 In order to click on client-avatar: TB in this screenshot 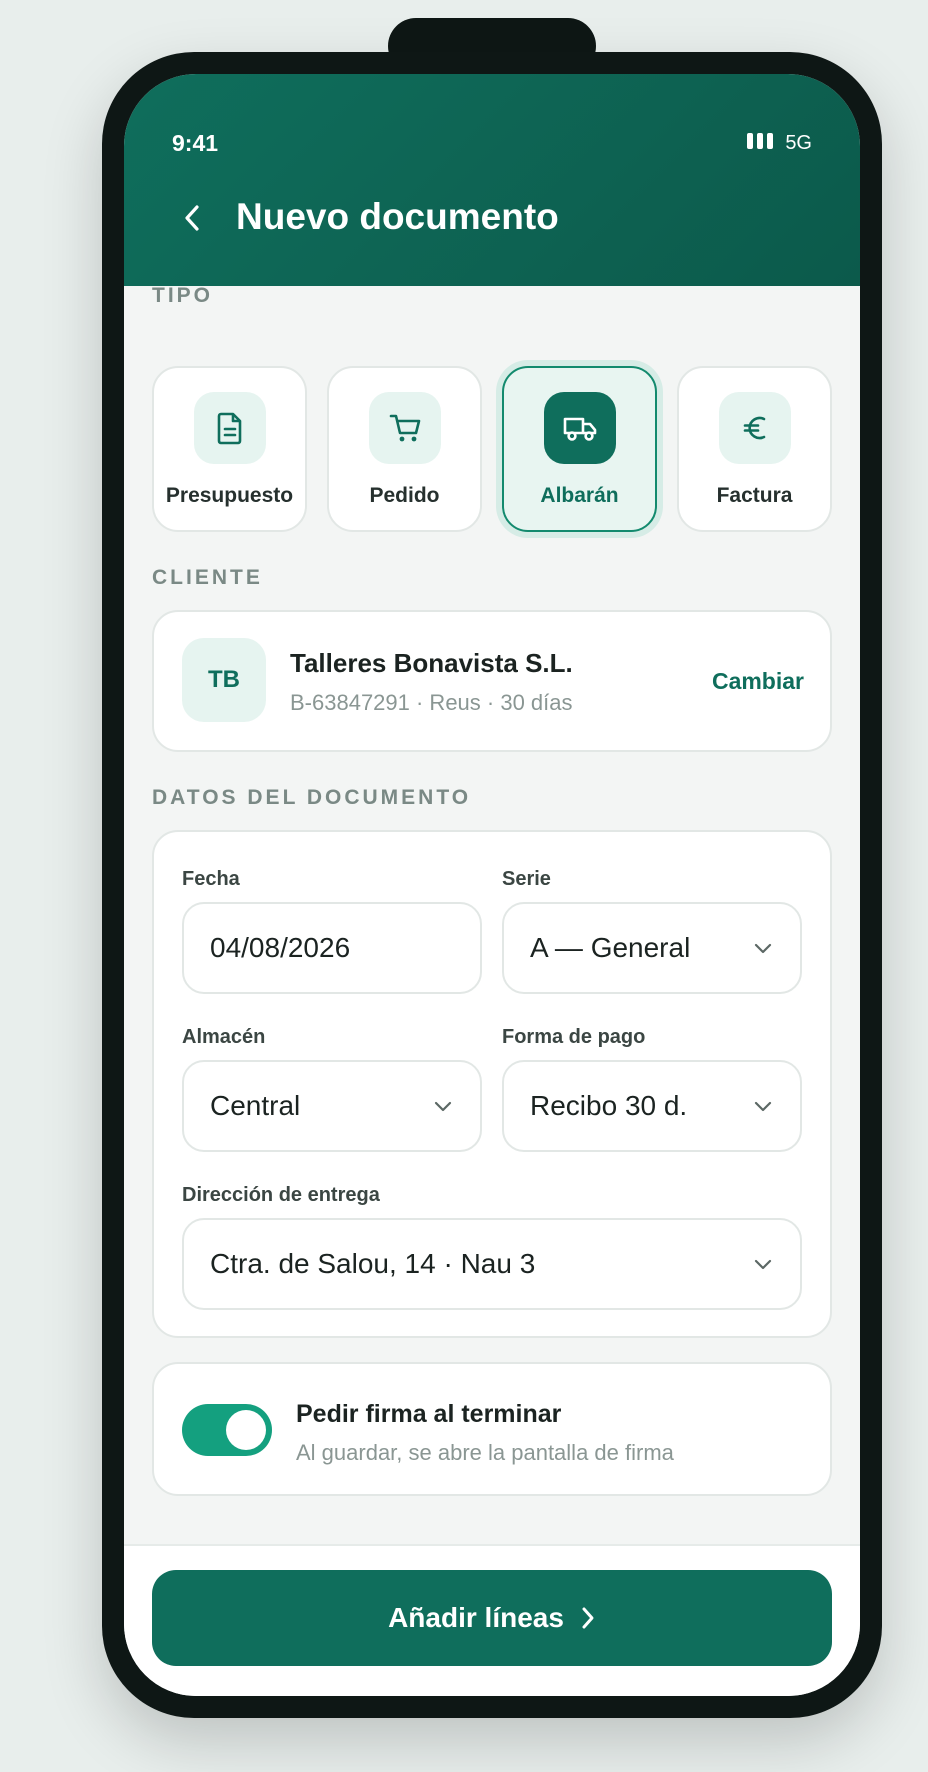, I will do `click(224, 680)`.